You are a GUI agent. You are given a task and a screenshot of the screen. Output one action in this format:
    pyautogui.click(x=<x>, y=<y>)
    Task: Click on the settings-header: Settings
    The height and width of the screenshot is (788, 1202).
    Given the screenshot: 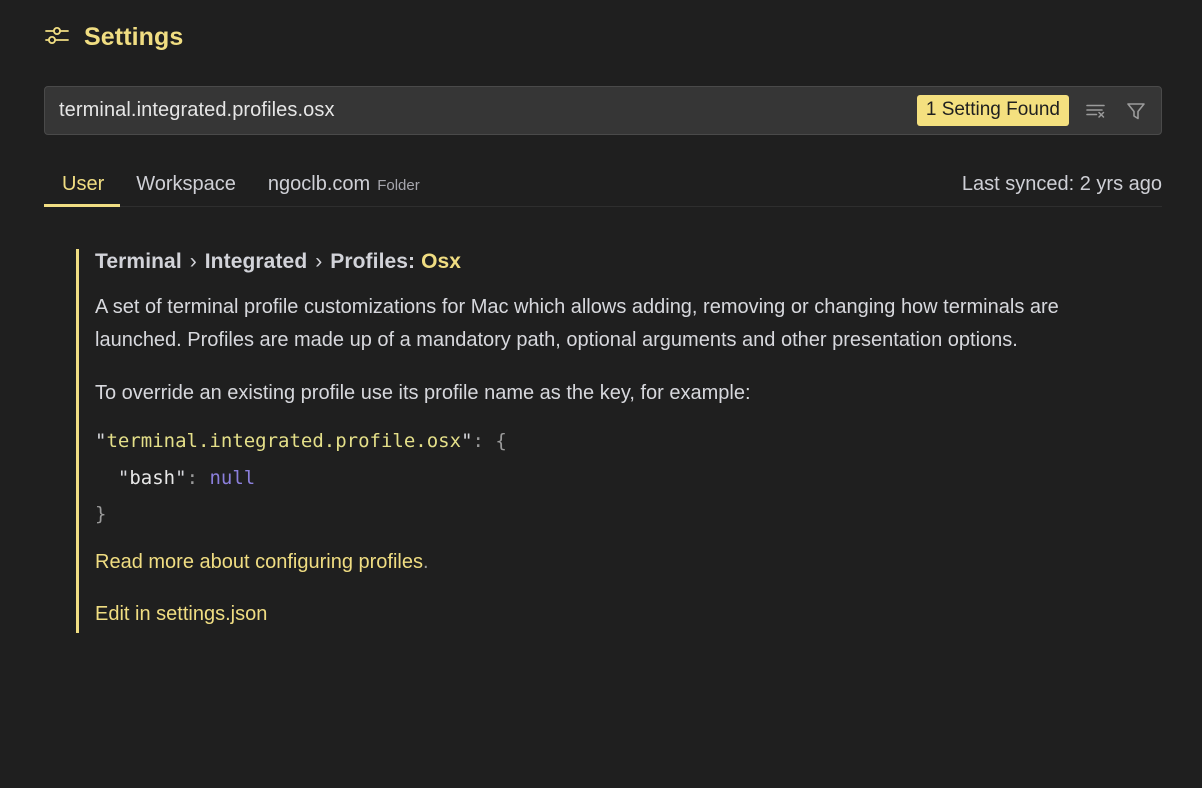 What is the action you would take?
    pyautogui.click(x=601, y=29)
    